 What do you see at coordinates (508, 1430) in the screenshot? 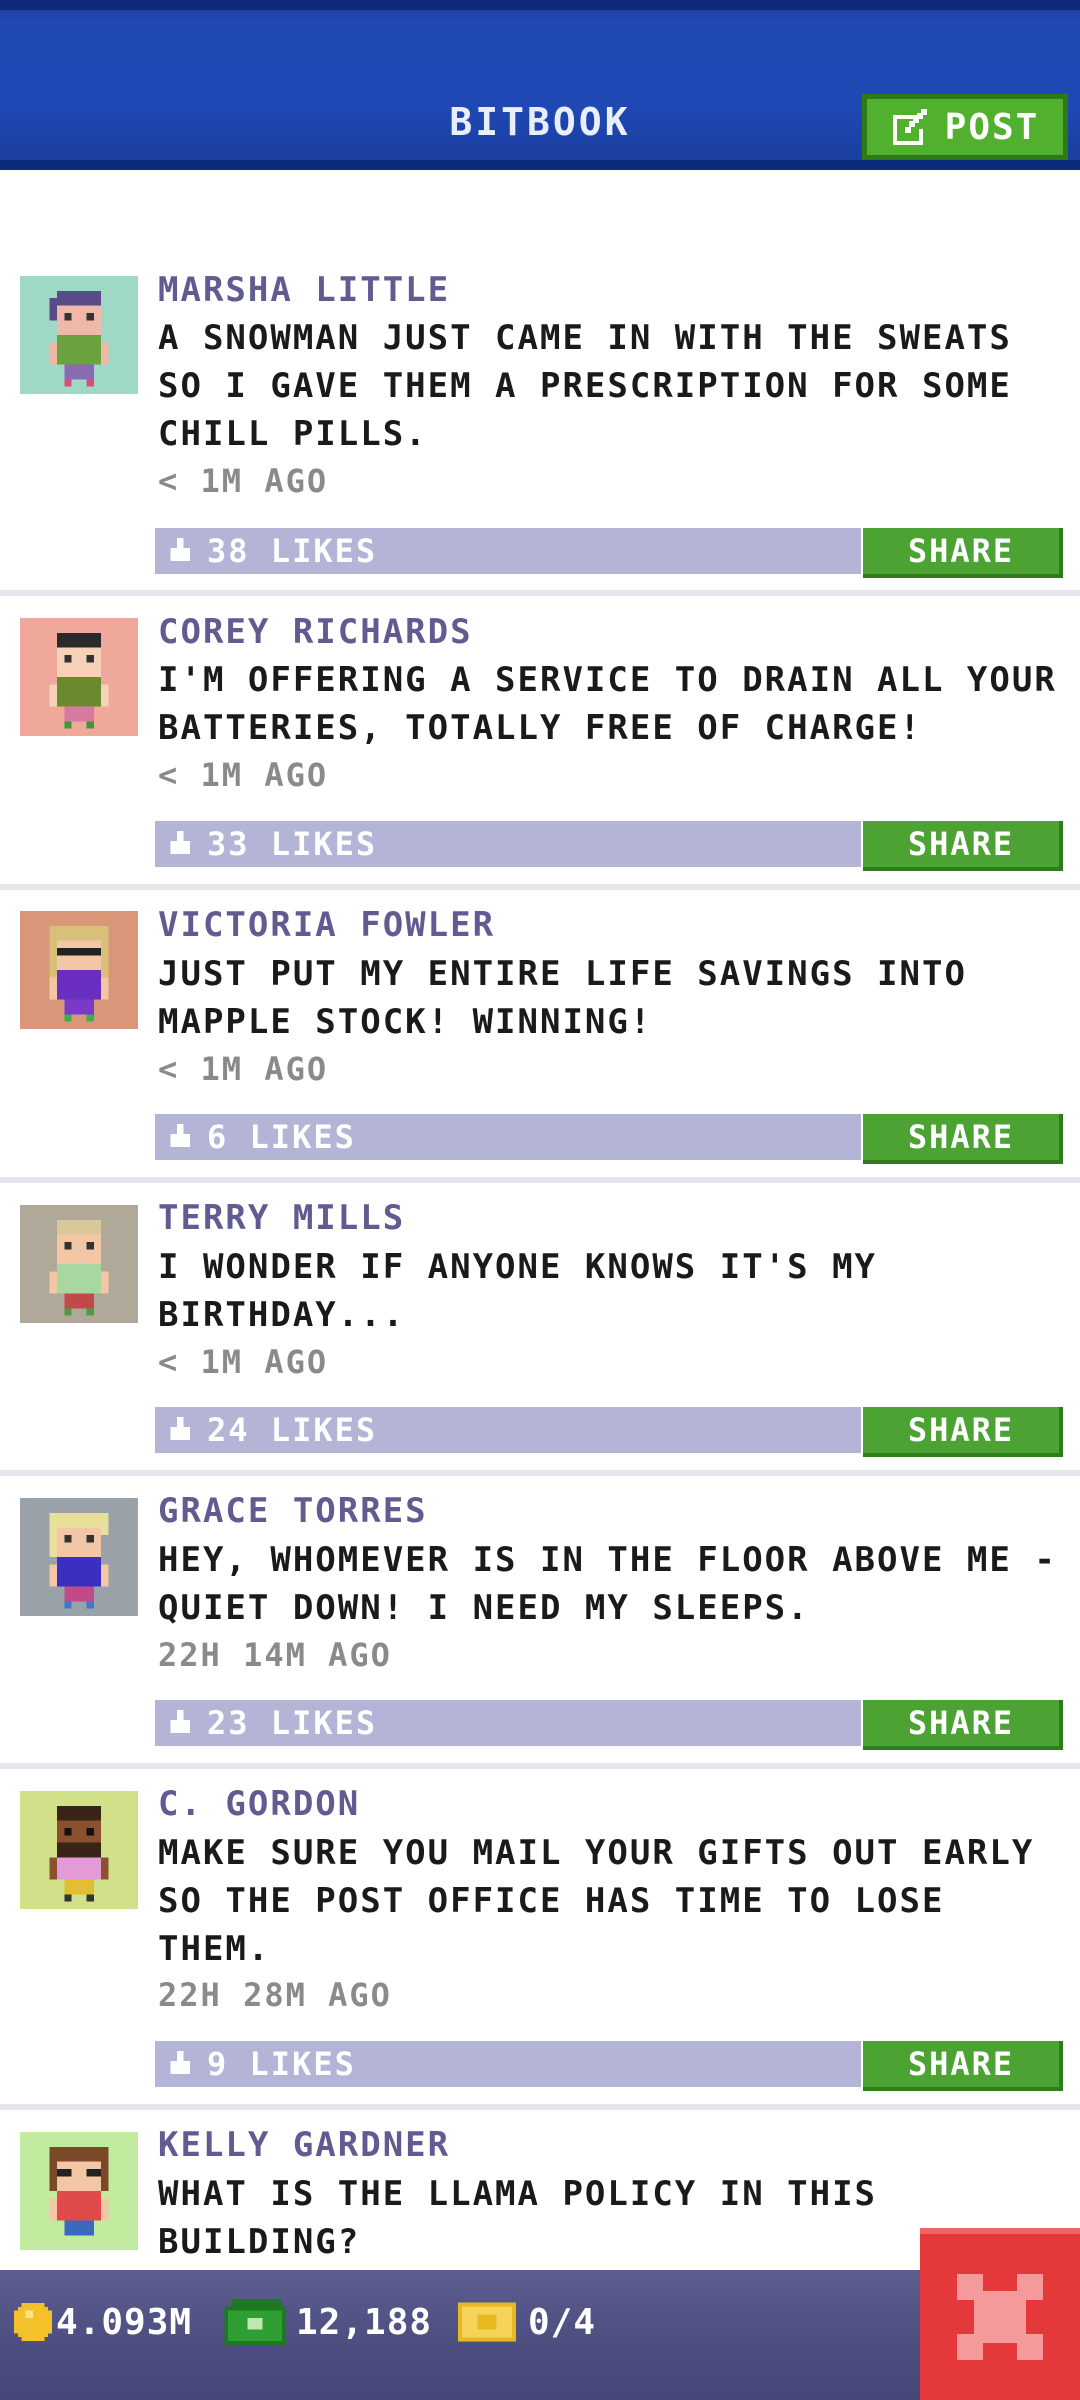
I see `like-button: 24 LIKES` at bounding box center [508, 1430].